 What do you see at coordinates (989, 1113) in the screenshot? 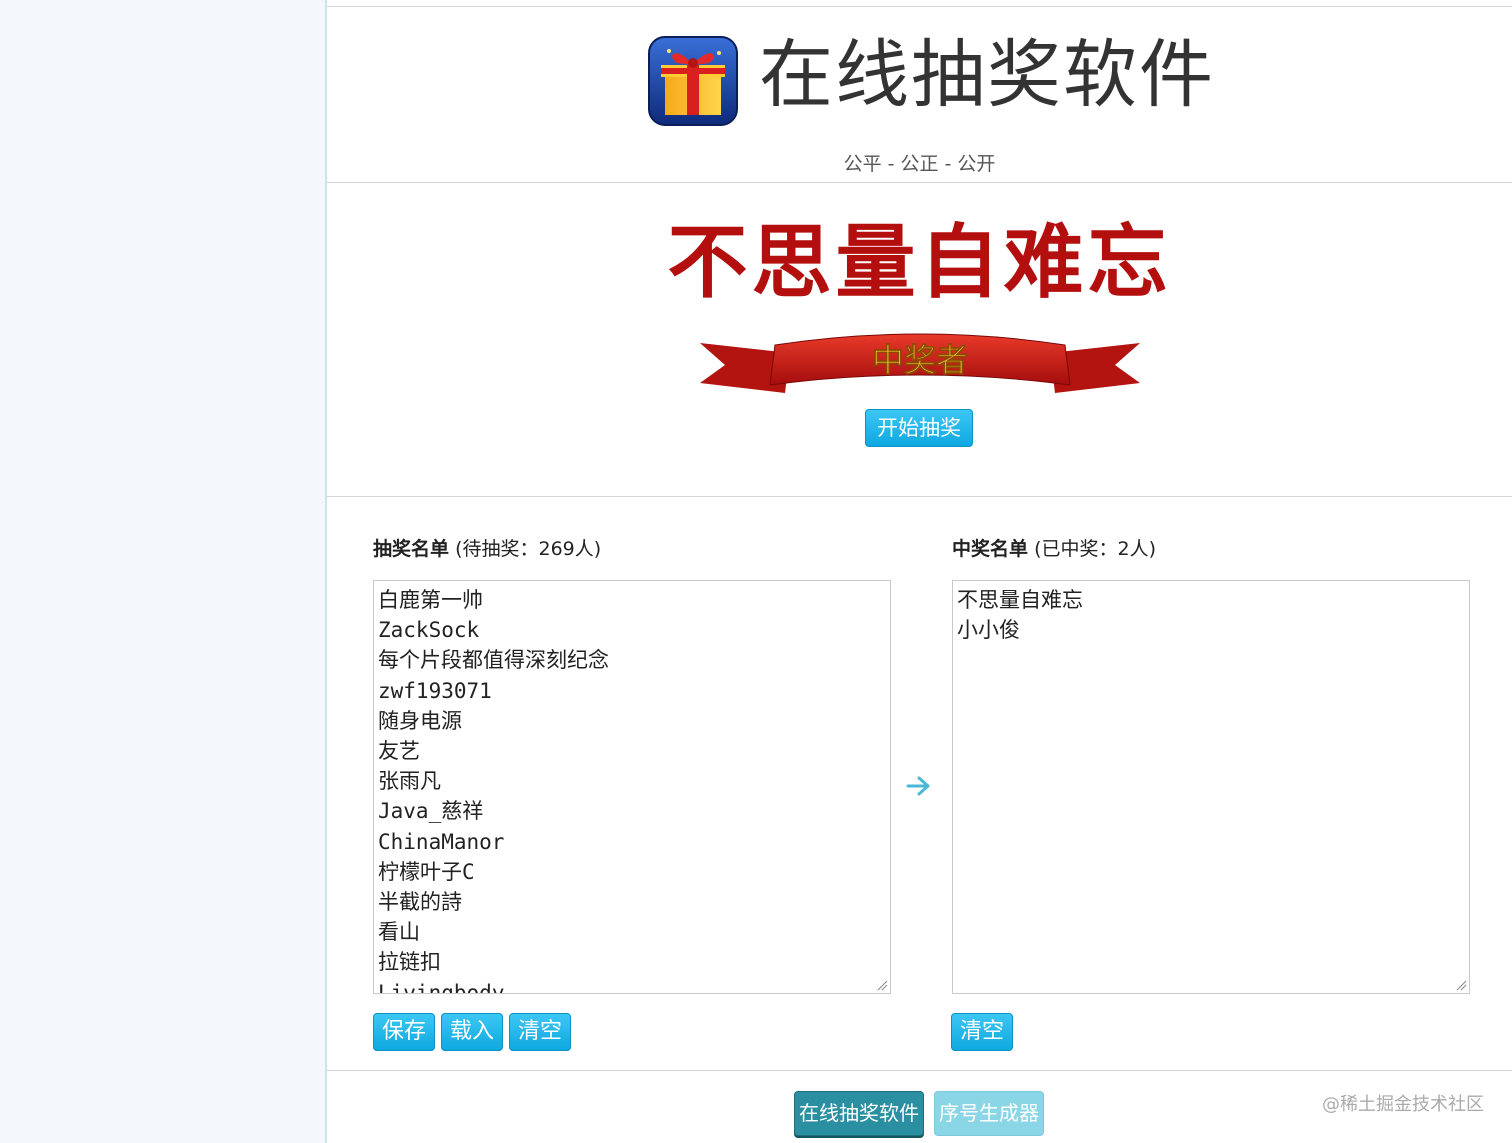
I see `nav-serial-generator-button: 序号生成器` at bounding box center [989, 1113].